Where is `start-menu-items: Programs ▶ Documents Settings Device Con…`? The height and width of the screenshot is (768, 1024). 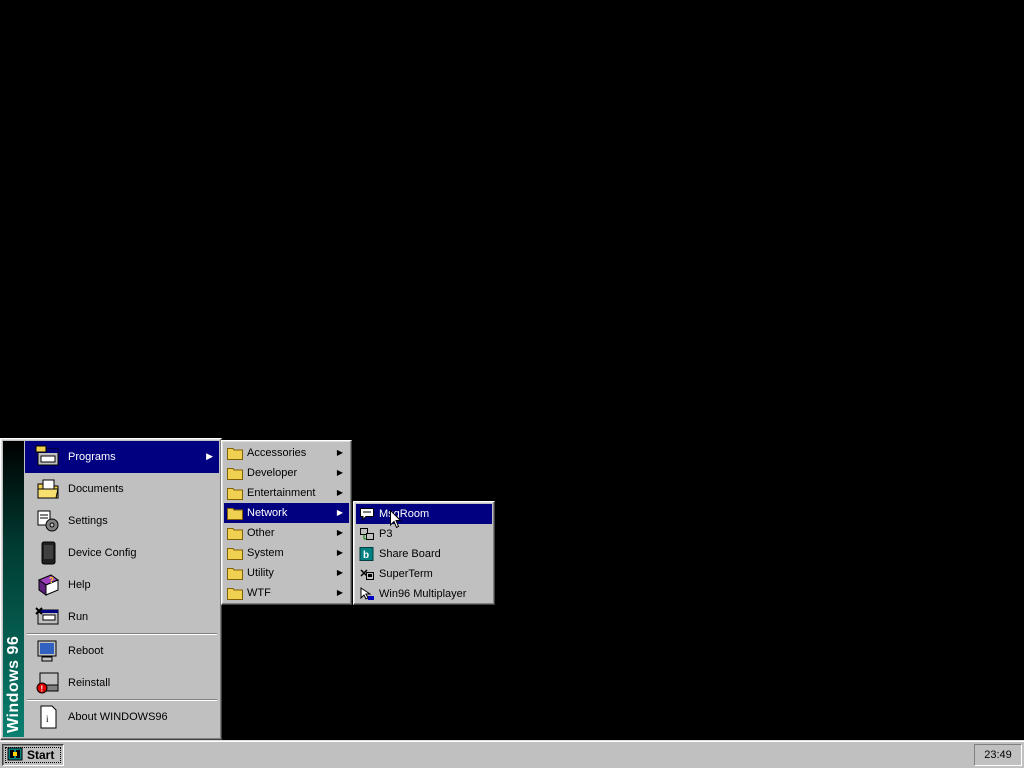 start-menu-items: Programs ▶ Documents Settings Device Con… is located at coordinates (122, 589).